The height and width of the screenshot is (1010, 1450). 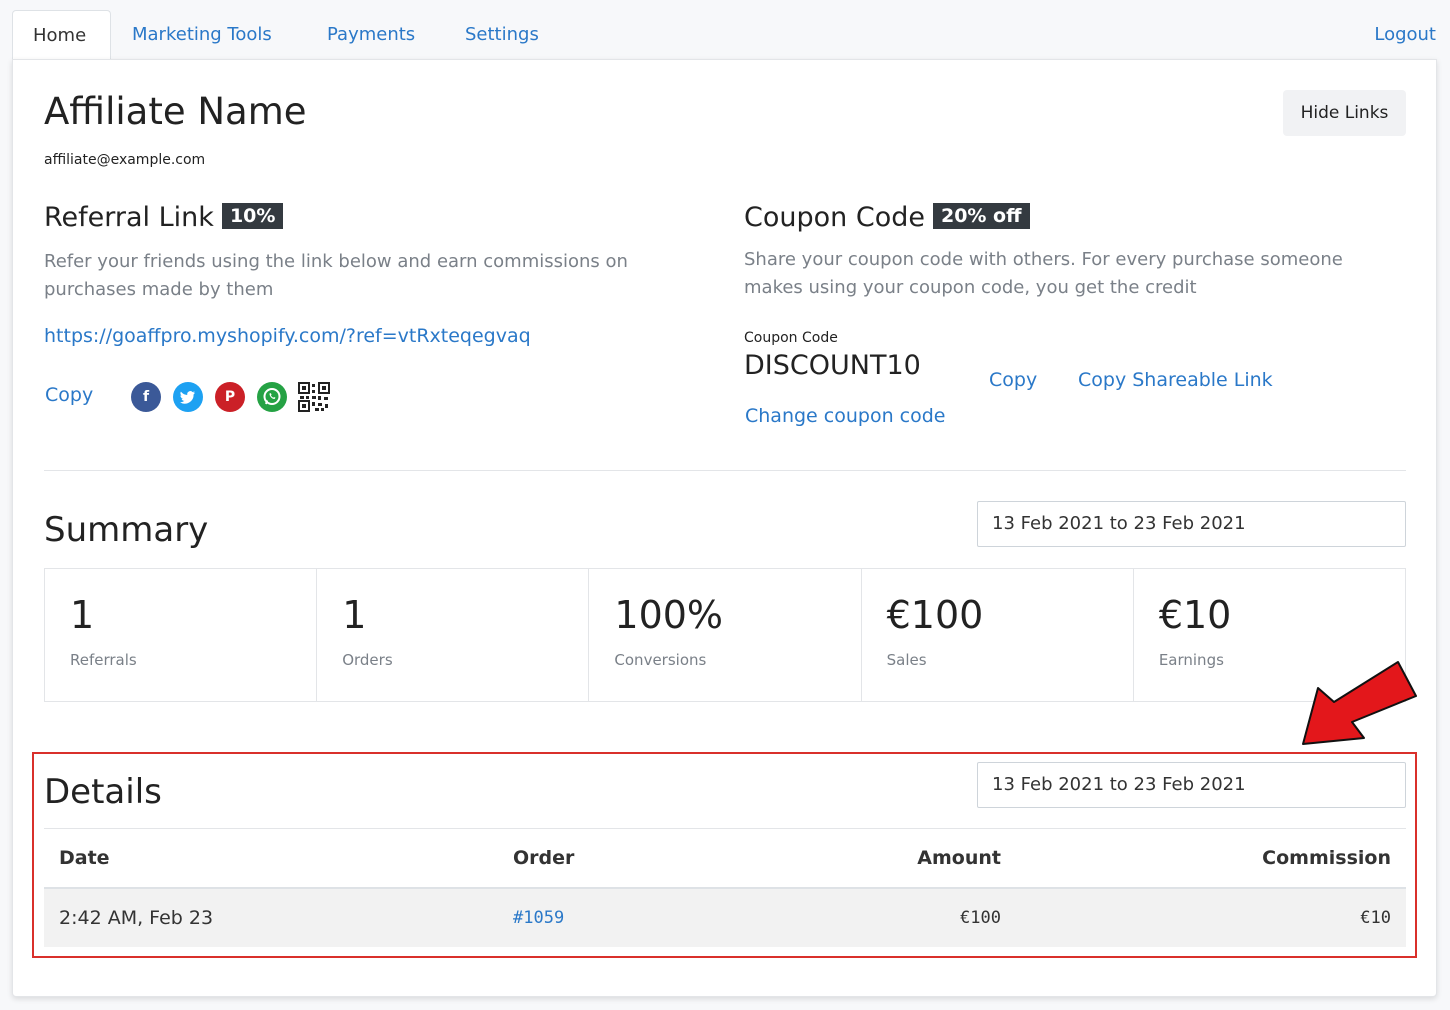 What do you see at coordinates (103, 660) in the screenshot?
I see `stat-label: Referrals` at bounding box center [103, 660].